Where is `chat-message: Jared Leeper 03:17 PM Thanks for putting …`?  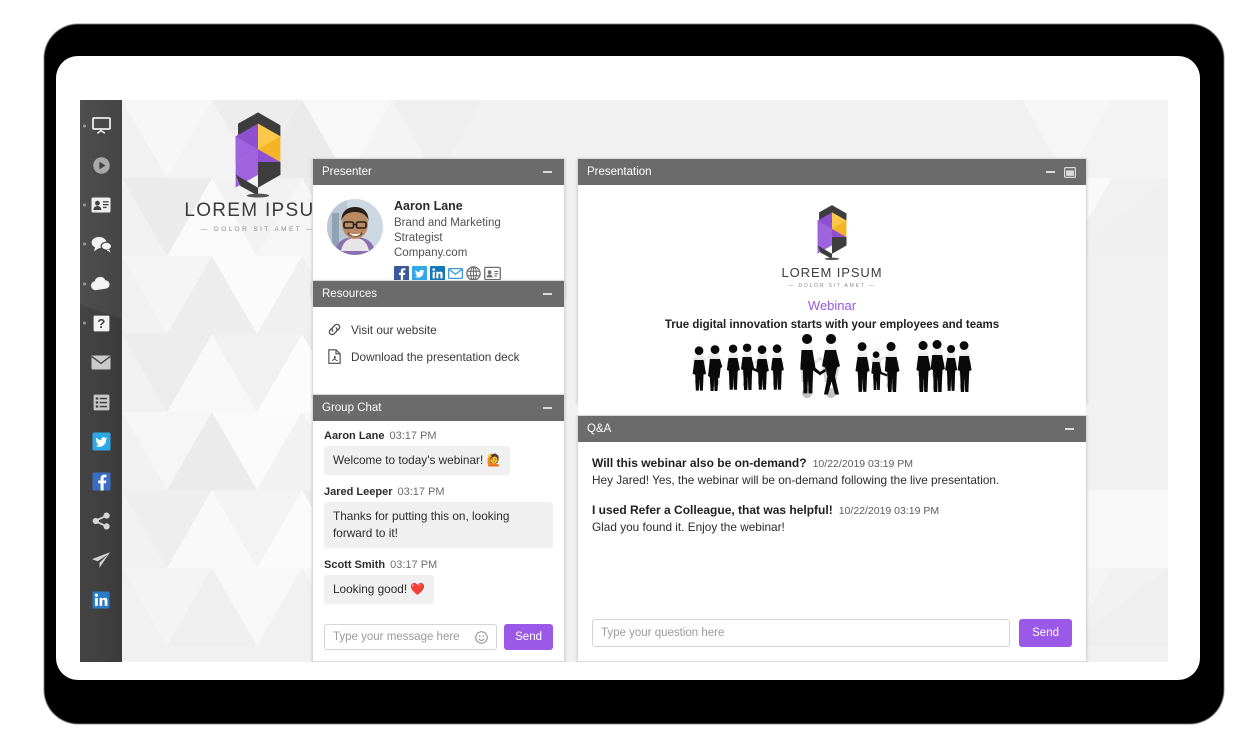 chat-message: Jared Leeper 03:17 PM Thanks for putting … is located at coordinates (438, 522).